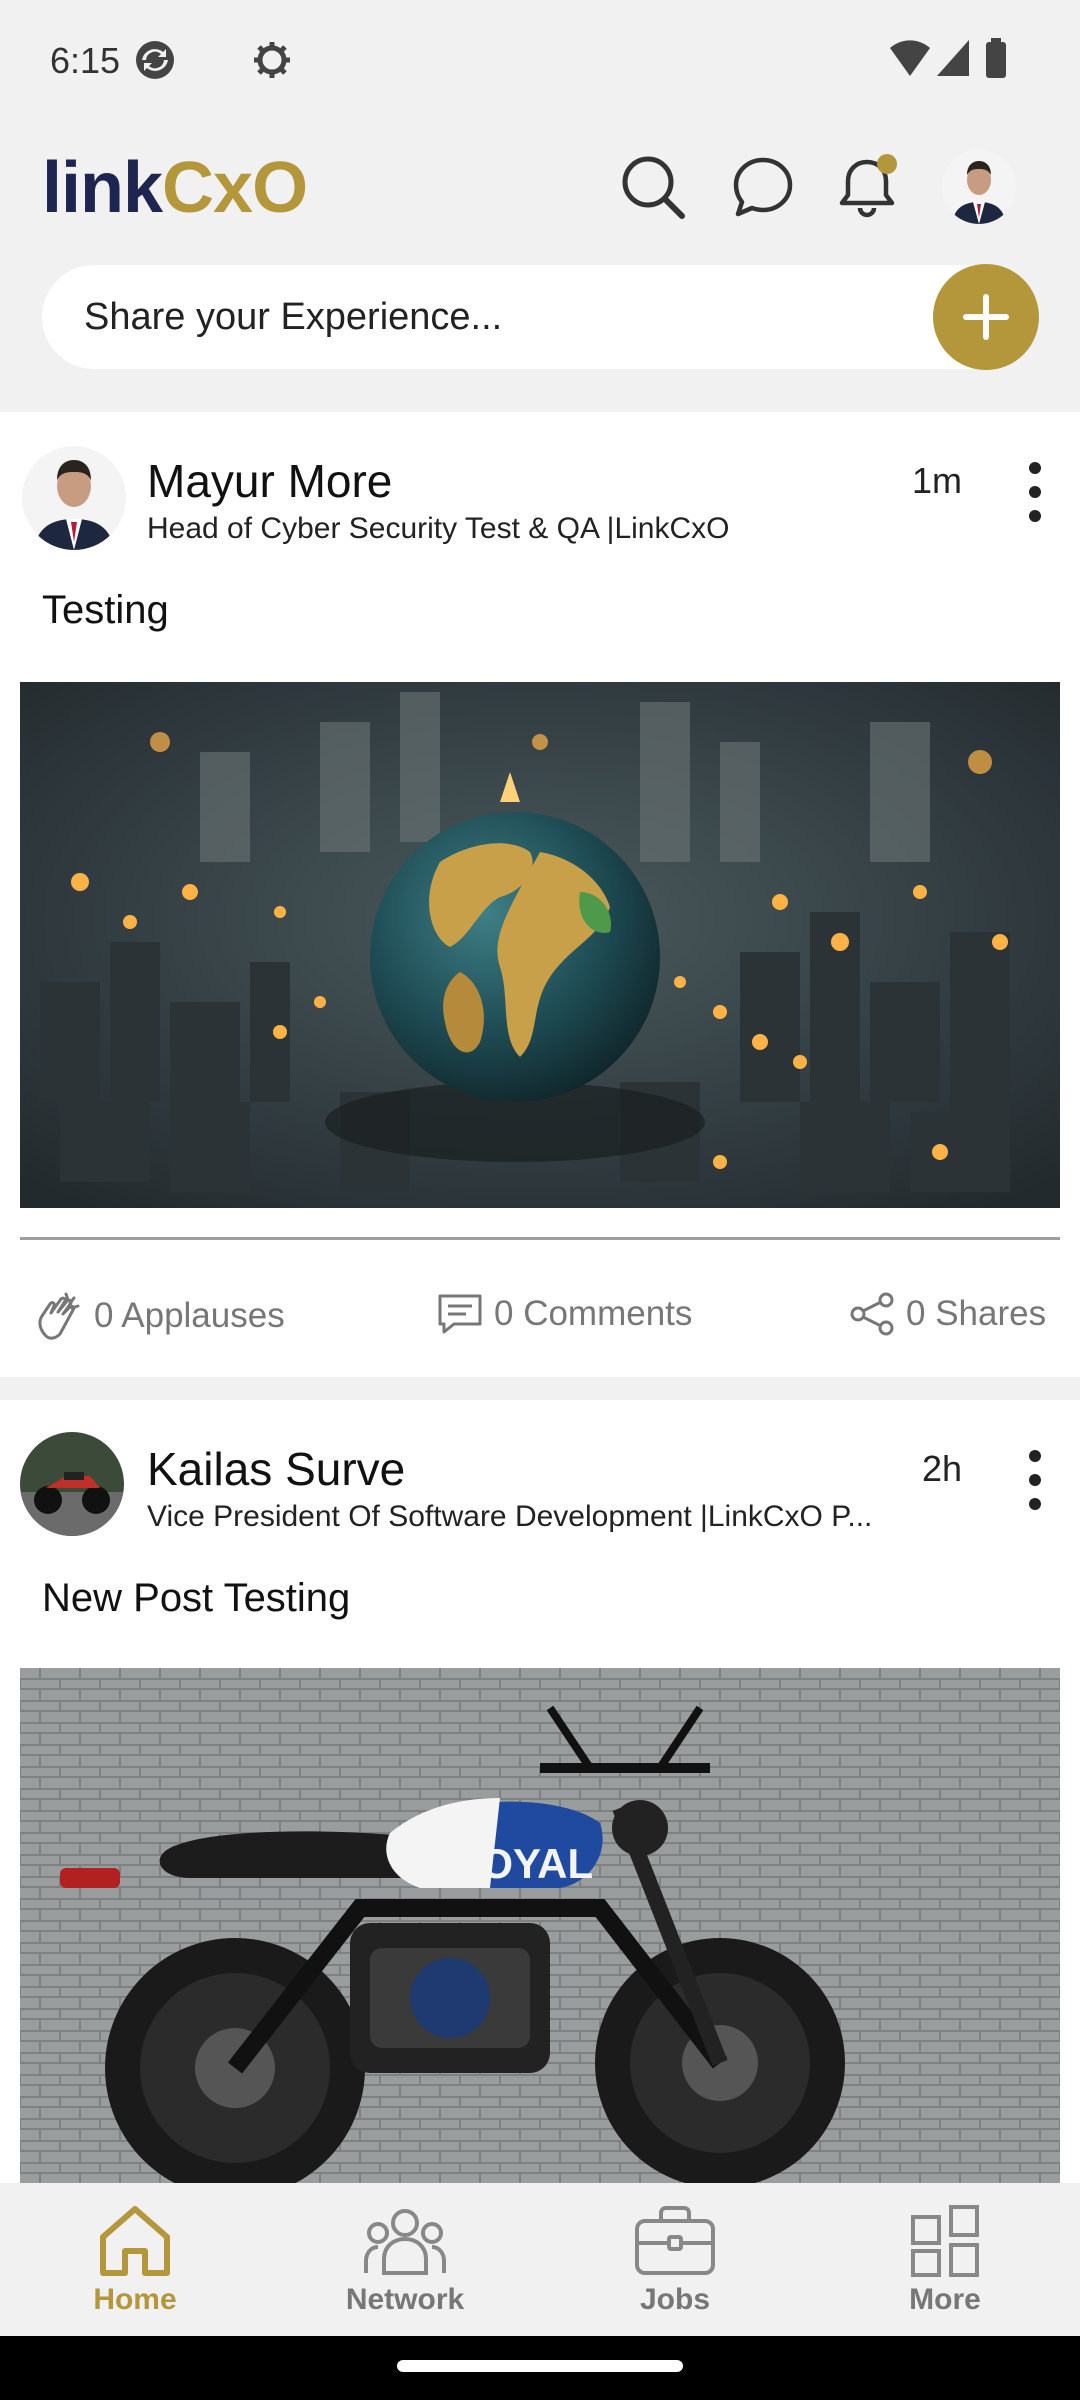 The image size is (1080, 2400). What do you see at coordinates (105, 610) in the screenshot?
I see `post-text: Testing` at bounding box center [105, 610].